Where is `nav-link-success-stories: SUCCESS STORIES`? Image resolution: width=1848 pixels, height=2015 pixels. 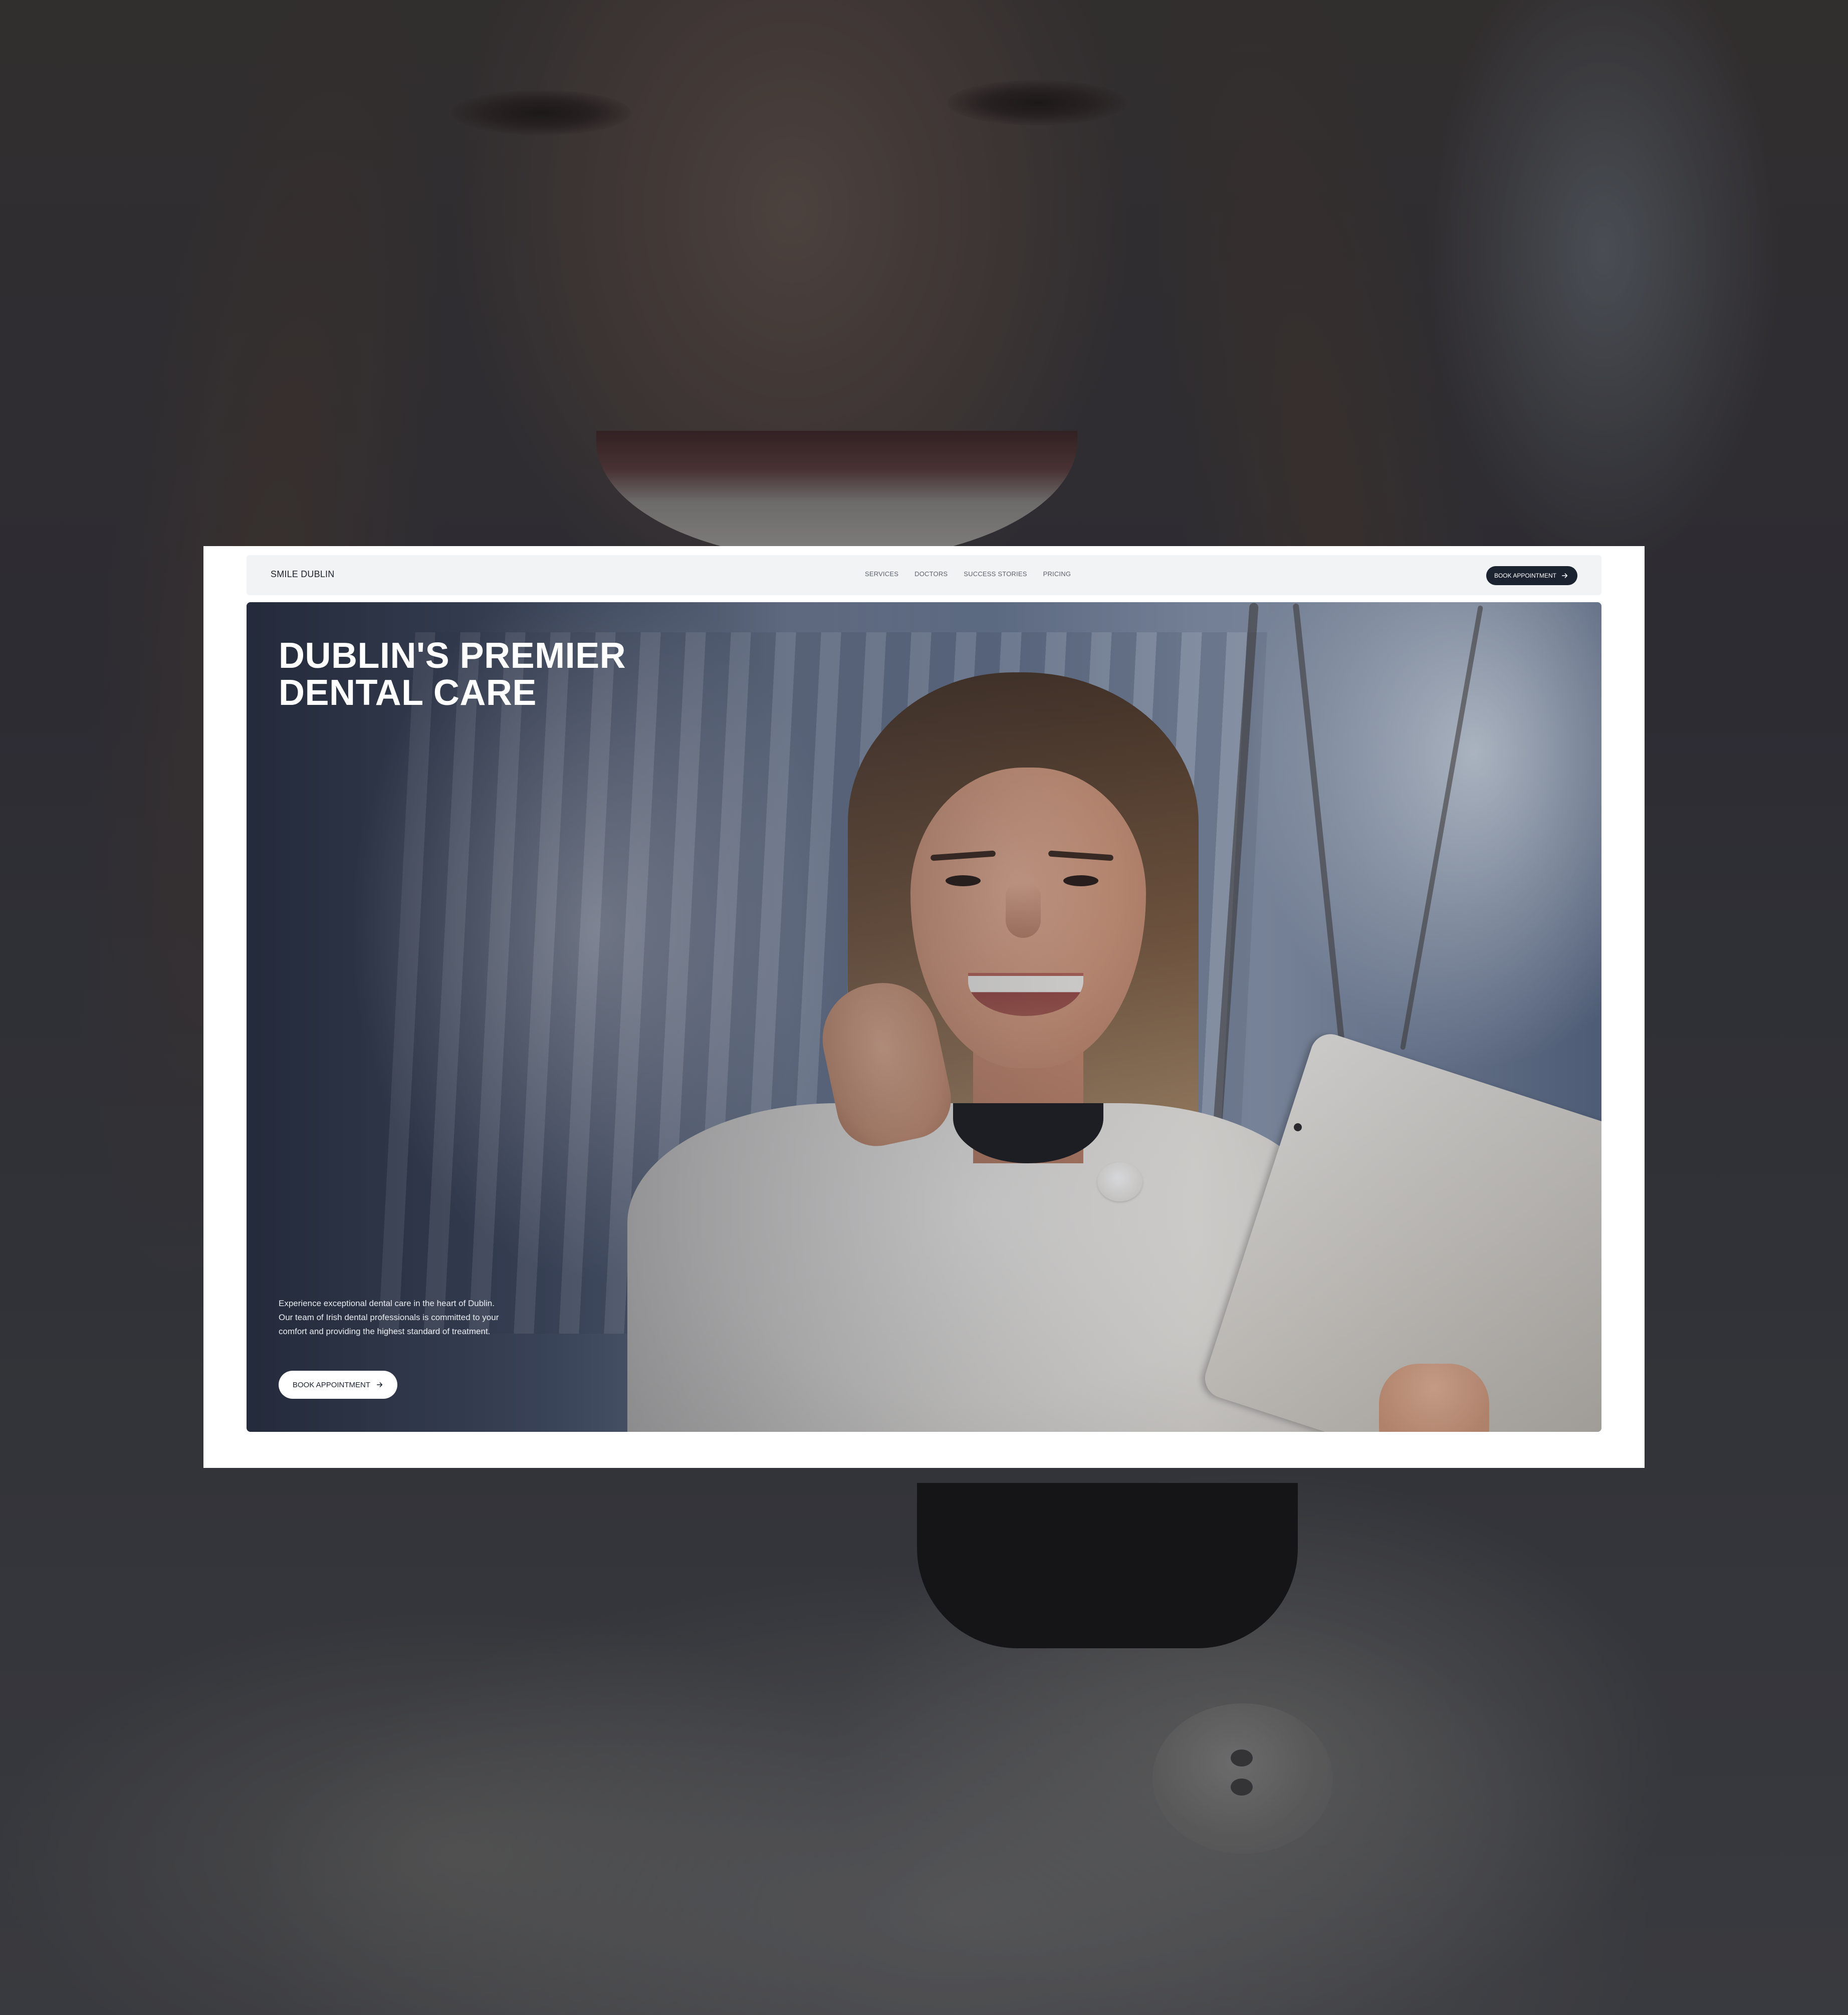 nav-link-success-stories: SUCCESS STORIES is located at coordinates (995, 574).